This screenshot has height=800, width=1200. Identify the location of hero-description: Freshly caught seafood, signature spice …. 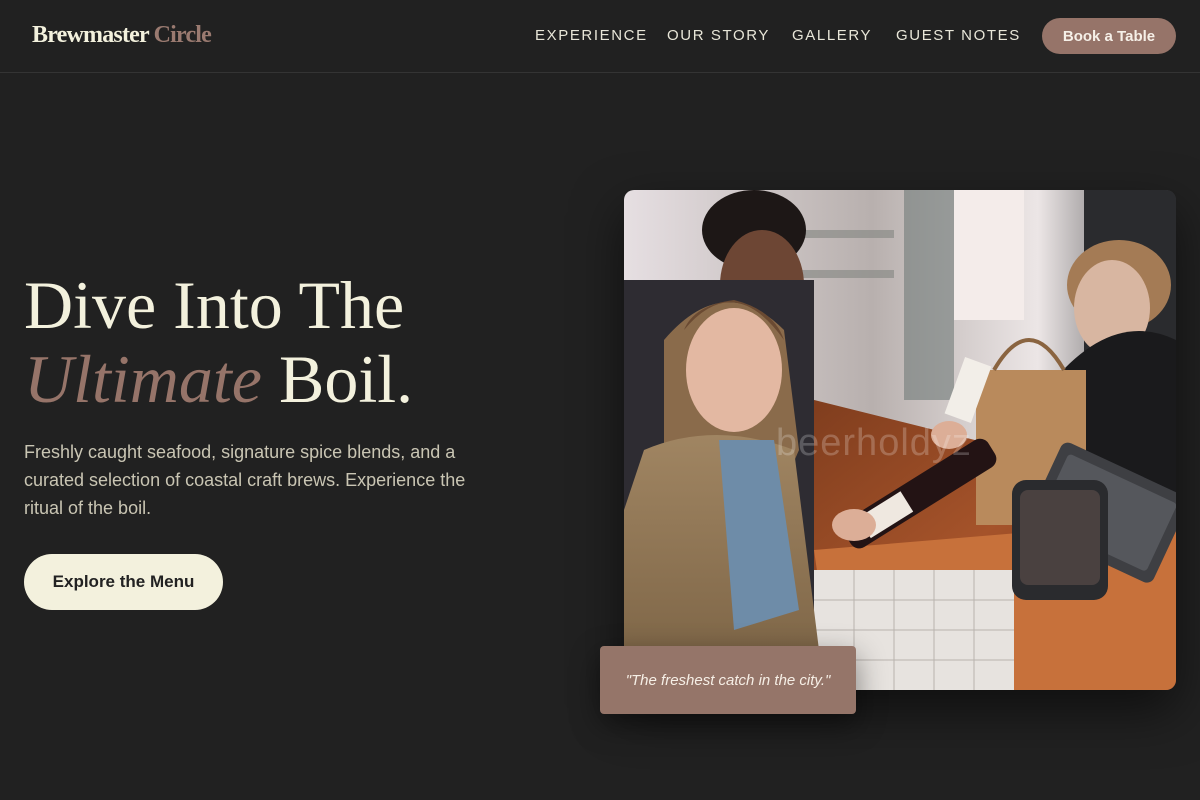
(245, 480).